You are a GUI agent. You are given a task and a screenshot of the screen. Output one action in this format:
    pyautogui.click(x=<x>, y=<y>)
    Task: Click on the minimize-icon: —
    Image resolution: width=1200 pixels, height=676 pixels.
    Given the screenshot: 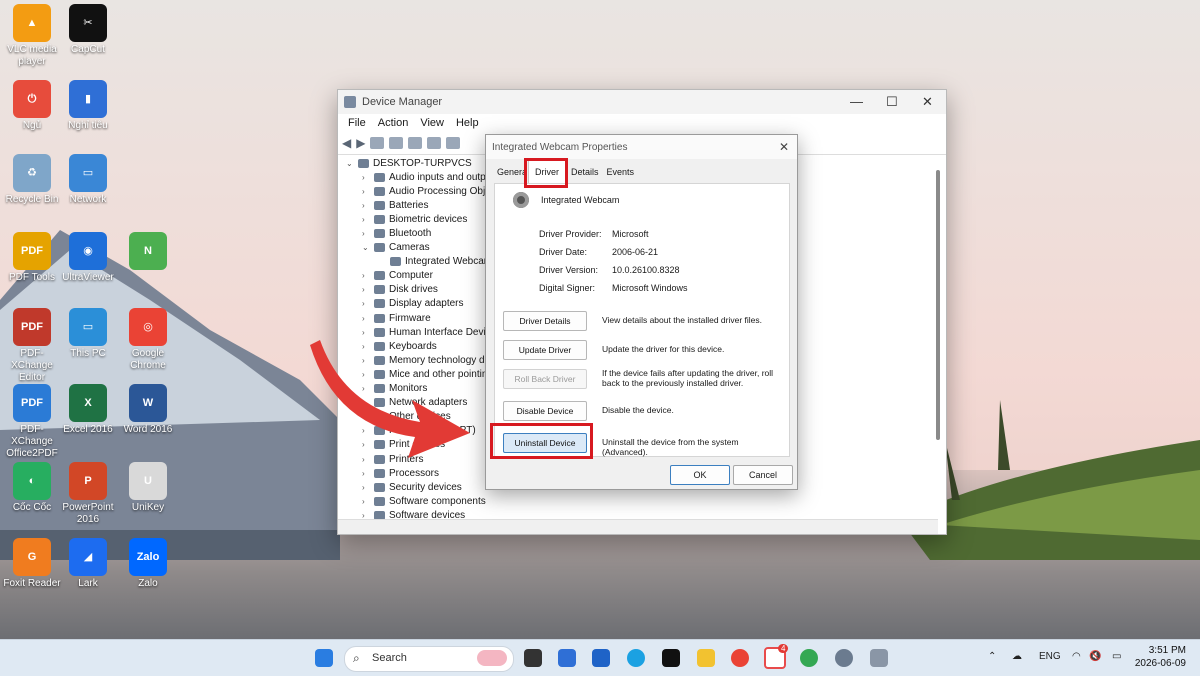 What is the action you would take?
    pyautogui.click(x=856, y=101)
    